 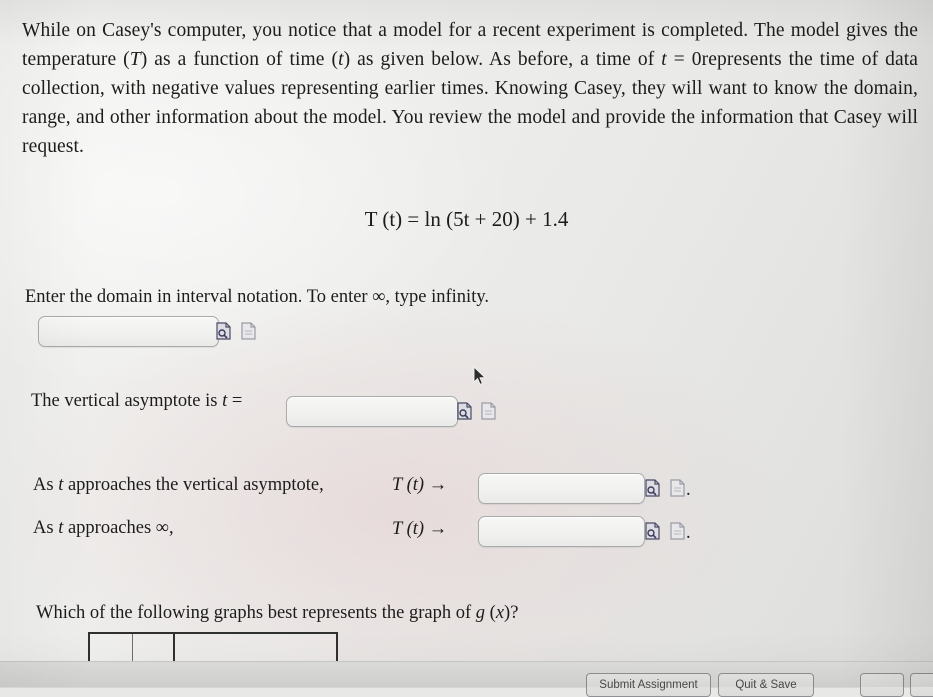 I want to click on limit-2-answer-input, so click(x=561, y=531).